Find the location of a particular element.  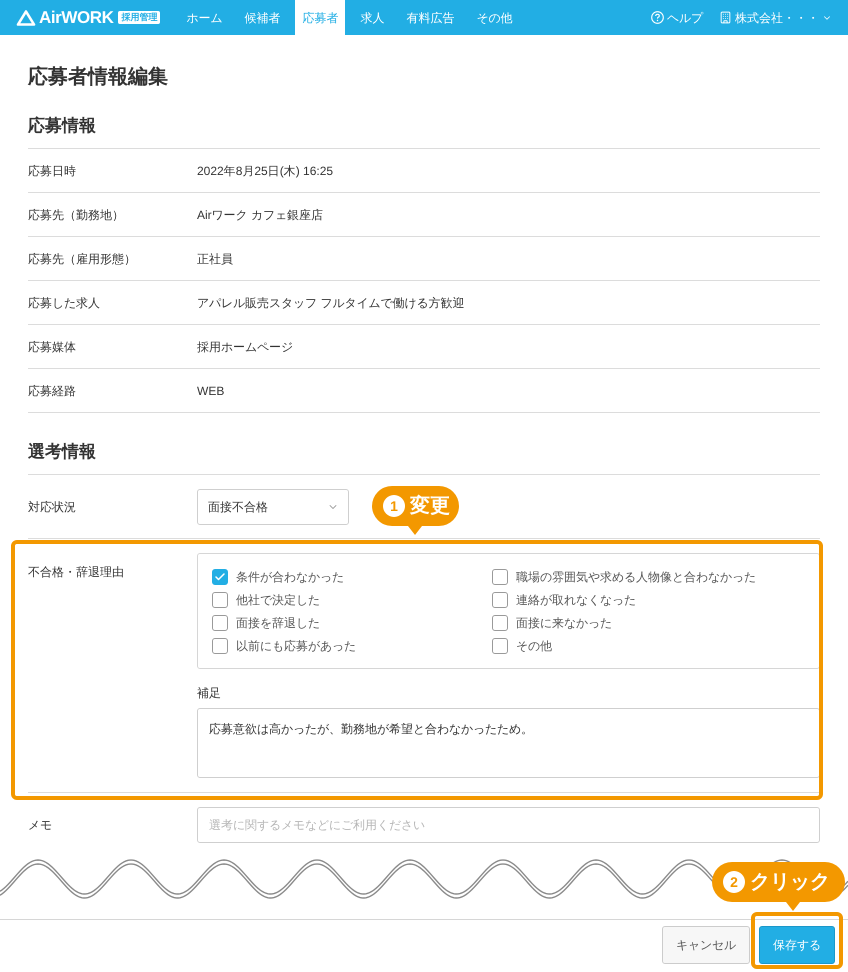

field-value: 正社員 is located at coordinates (215, 259).